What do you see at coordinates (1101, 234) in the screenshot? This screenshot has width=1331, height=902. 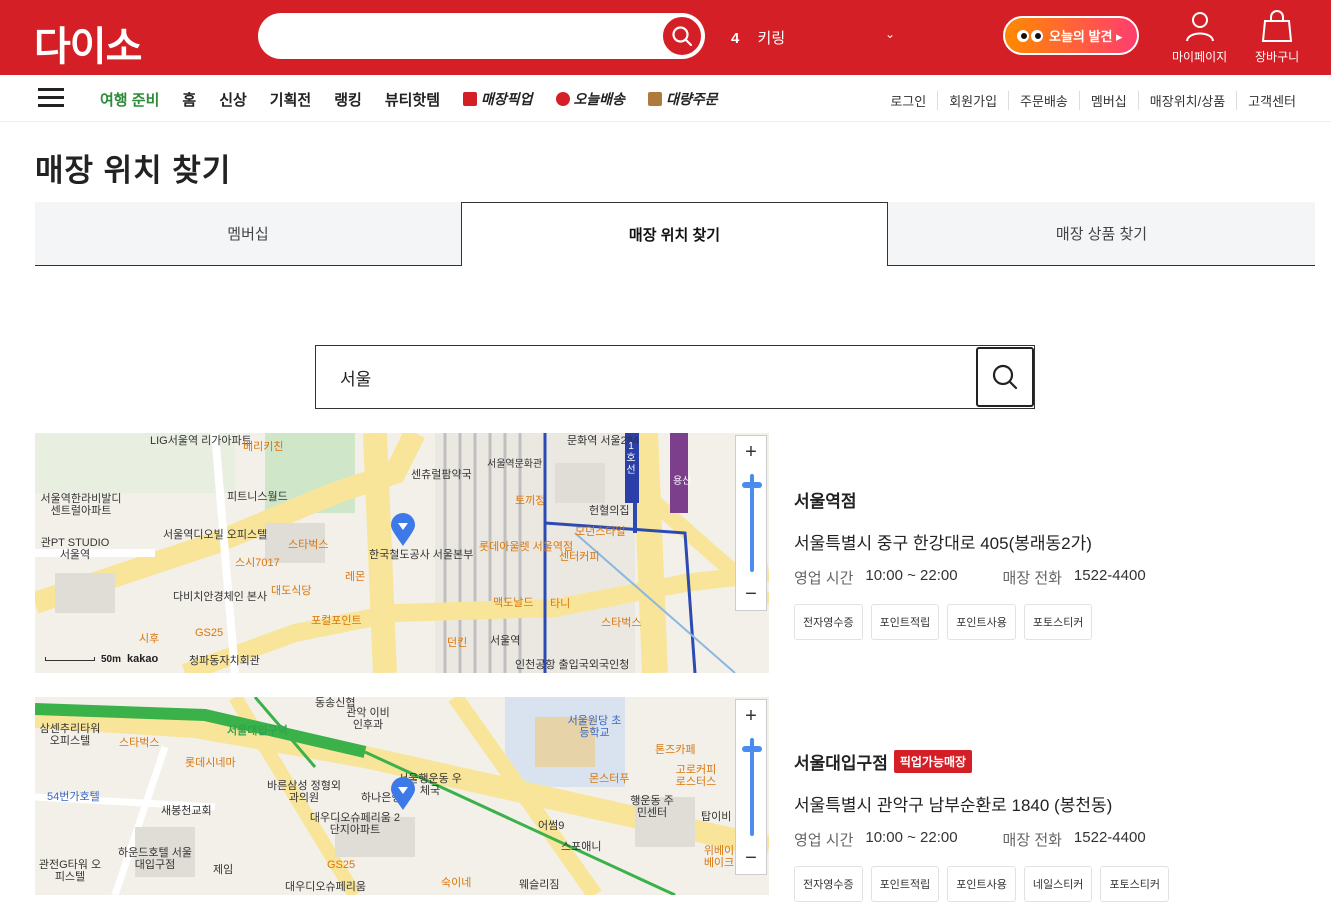 I see `tab-store-products: 매장 상품 찾기` at bounding box center [1101, 234].